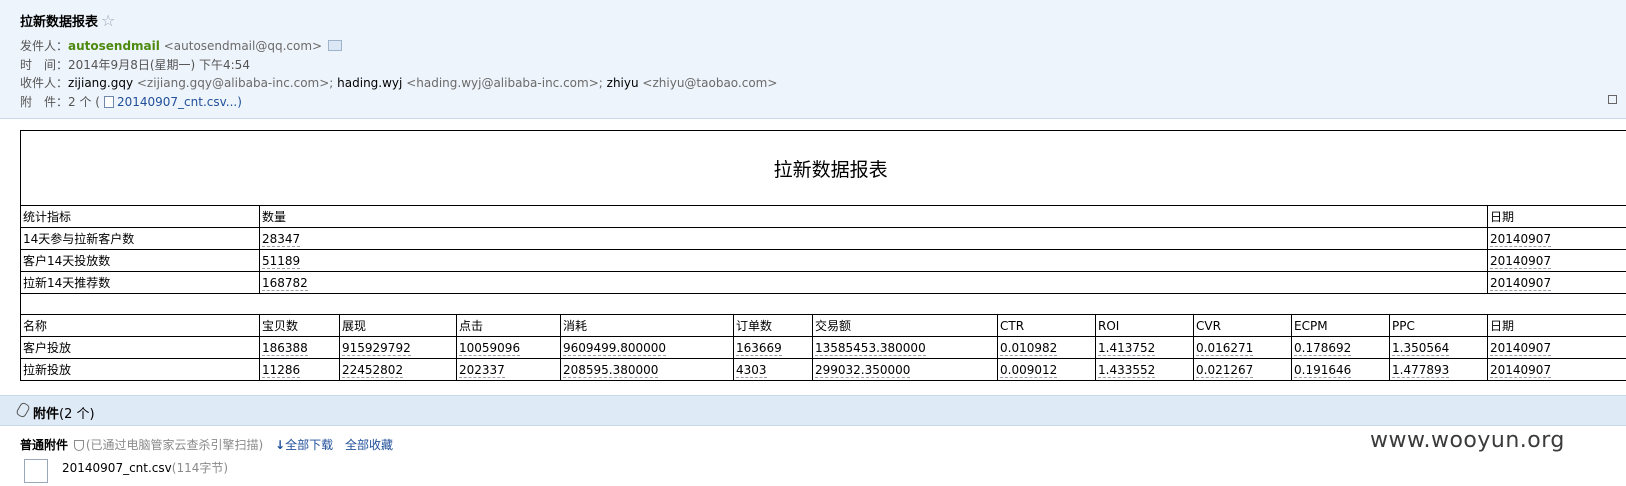 This screenshot has height=486, width=1626. I want to click on recipients-label: 收件人：, so click(44, 83).